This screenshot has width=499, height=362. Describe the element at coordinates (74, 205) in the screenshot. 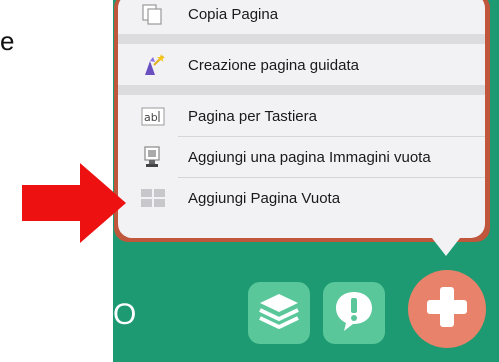

I see `red-pointer-arrow-icon` at that location.